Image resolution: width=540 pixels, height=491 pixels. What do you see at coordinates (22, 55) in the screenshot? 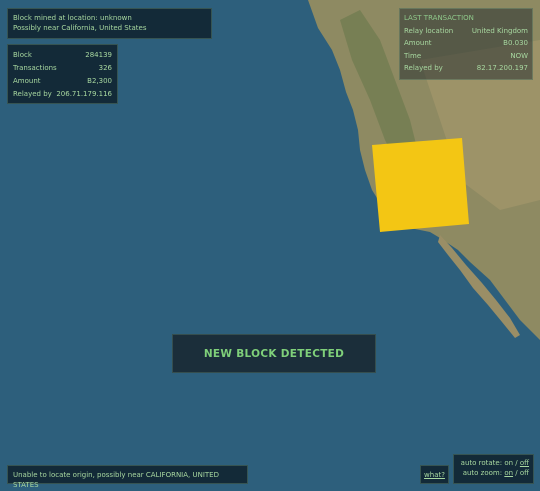
I see `block-label: Block` at bounding box center [22, 55].